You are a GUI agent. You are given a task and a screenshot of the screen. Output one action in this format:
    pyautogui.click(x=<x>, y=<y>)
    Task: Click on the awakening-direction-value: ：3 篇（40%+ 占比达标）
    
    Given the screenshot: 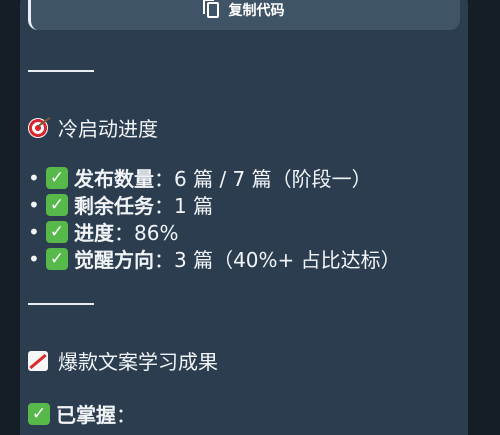 What is the action you would take?
    pyautogui.click(x=277, y=260)
    